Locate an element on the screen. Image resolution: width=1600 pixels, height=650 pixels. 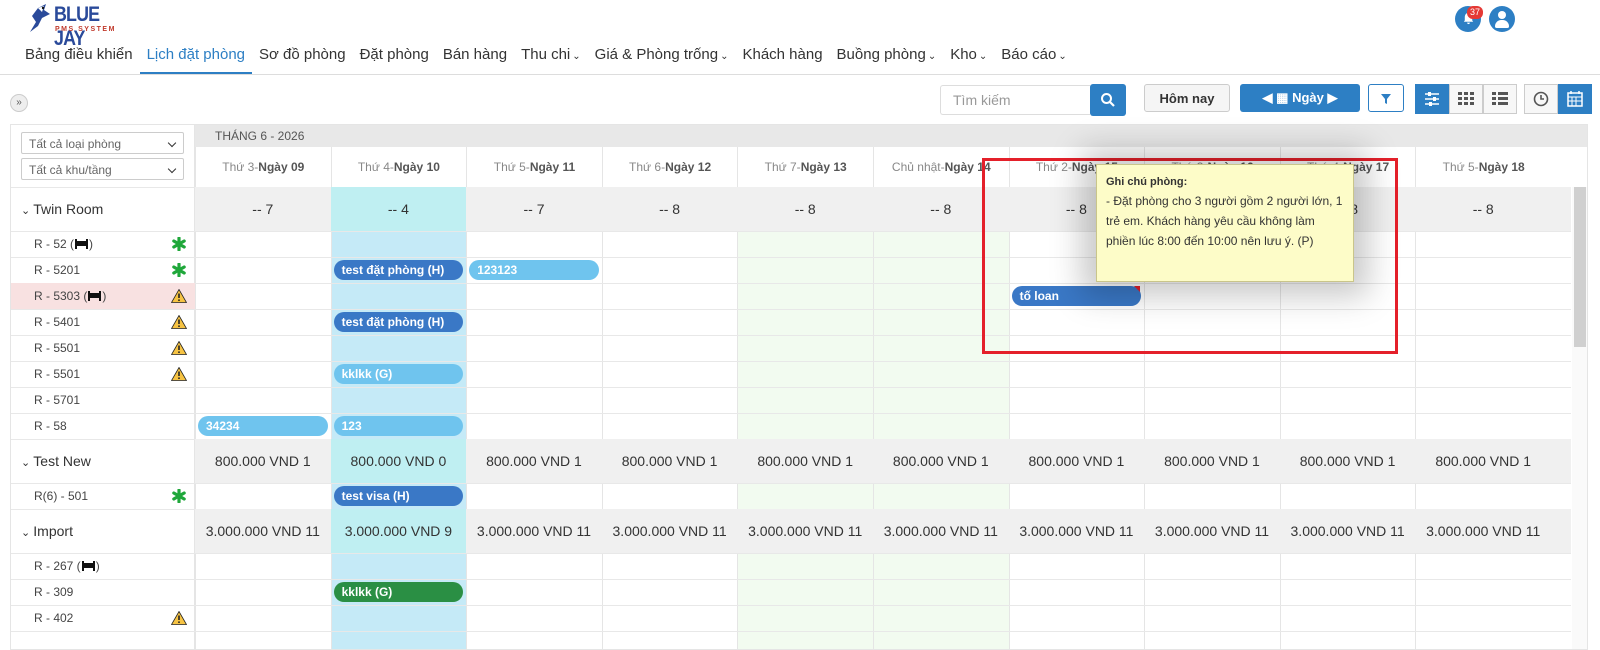
calendar-grid-icon is located at coordinates (1575, 99).